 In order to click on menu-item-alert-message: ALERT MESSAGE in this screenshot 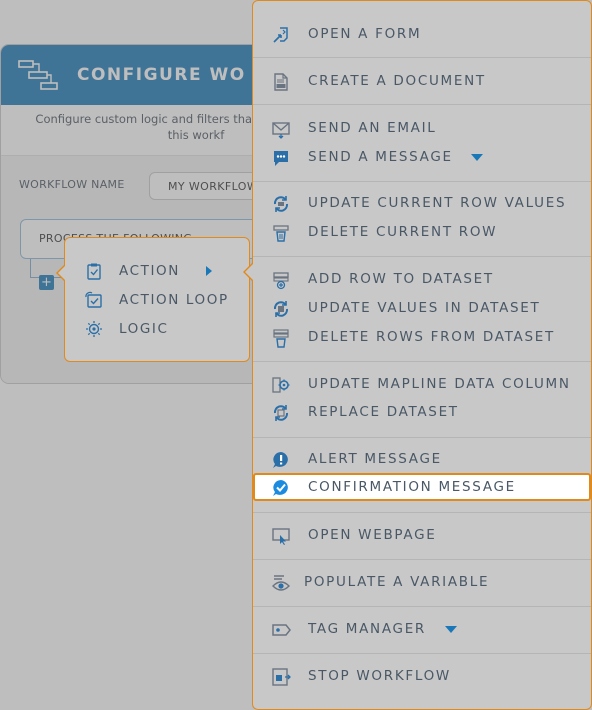, I will do `click(422, 459)`.